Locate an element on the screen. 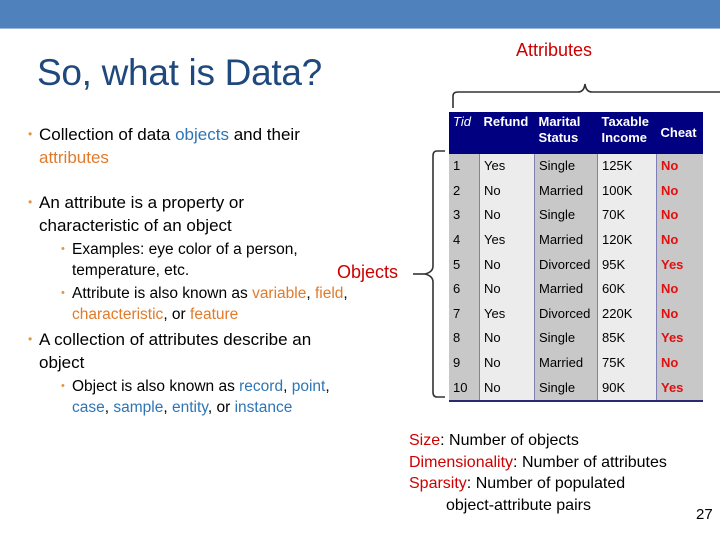 The width and height of the screenshot is (720, 540). cell-tid: 3 is located at coordinates (464, 215).